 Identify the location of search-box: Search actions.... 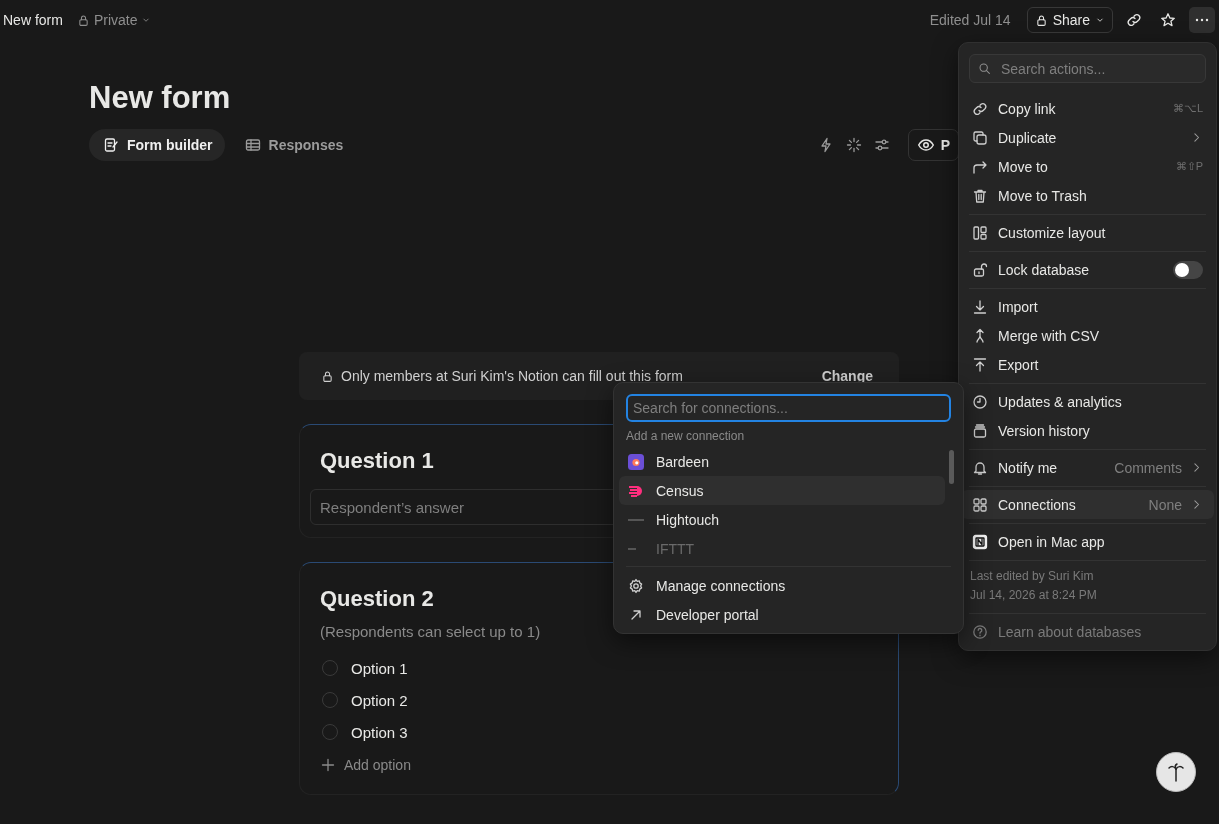
(1087, 68).